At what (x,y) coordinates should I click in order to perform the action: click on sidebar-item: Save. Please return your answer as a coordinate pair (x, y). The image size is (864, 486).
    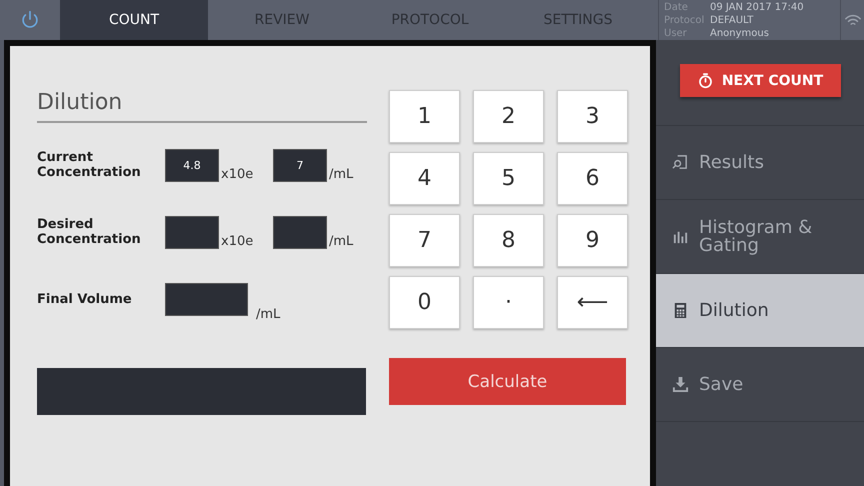
    Looking at the image, I should click on (760, 385).